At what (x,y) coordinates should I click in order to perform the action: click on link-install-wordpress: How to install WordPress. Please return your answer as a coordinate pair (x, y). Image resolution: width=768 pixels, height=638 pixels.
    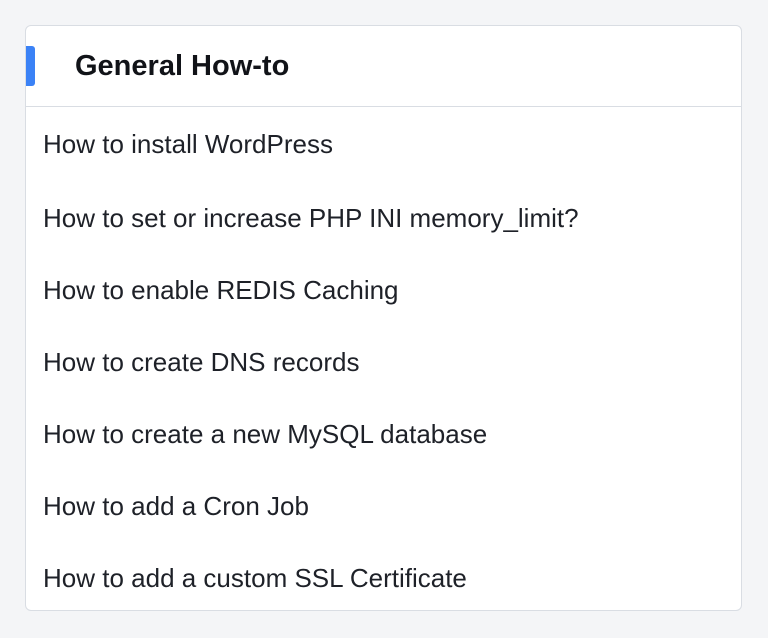
    Looking at the image, I should click on (188, 144).